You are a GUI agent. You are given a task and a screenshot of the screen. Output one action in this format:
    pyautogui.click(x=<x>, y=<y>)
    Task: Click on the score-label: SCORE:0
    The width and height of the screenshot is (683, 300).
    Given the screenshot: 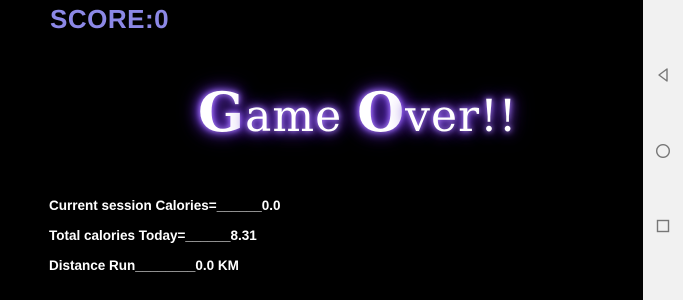 What is the action you would take?
    pyautogui.click(x=110, y=19)
    